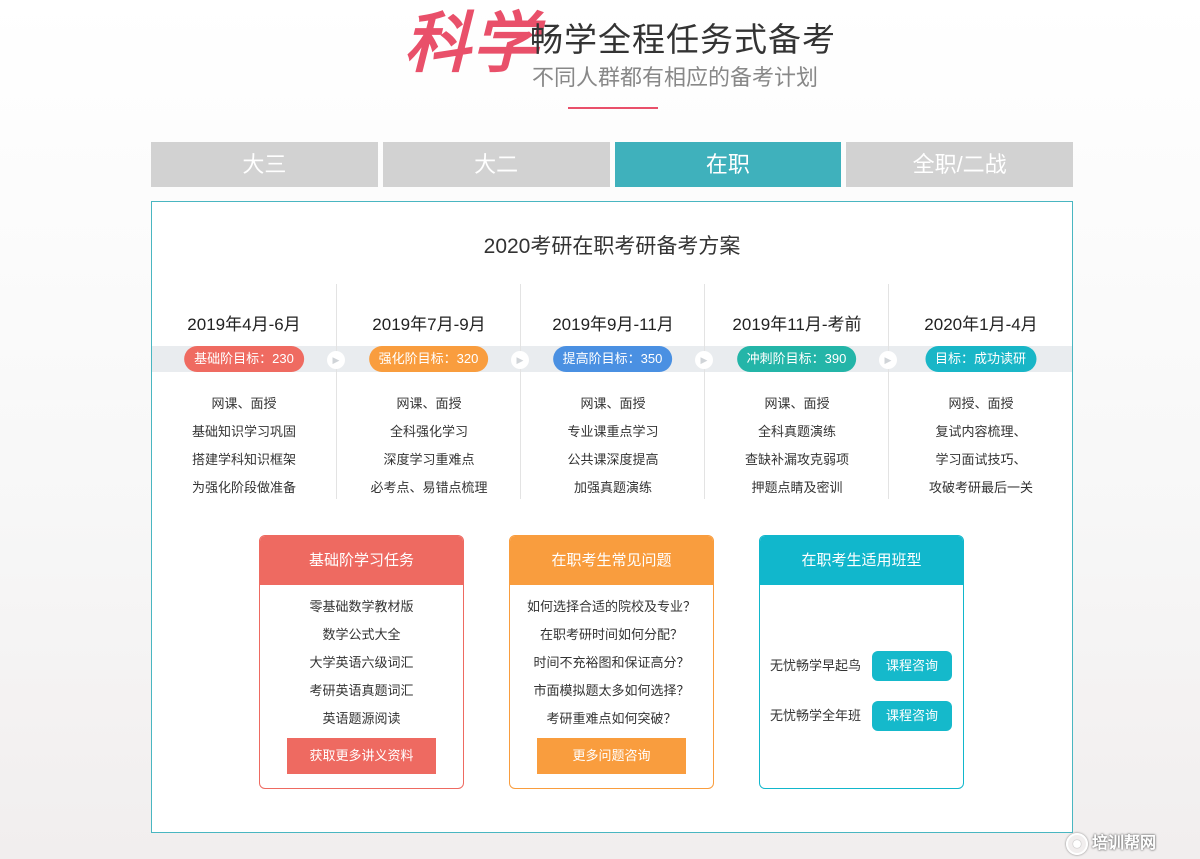 This screenshot has height=859, width=1200. I want to click on class-row: 无忧畅学早起鸟 课程咨询, so click(862, 666).